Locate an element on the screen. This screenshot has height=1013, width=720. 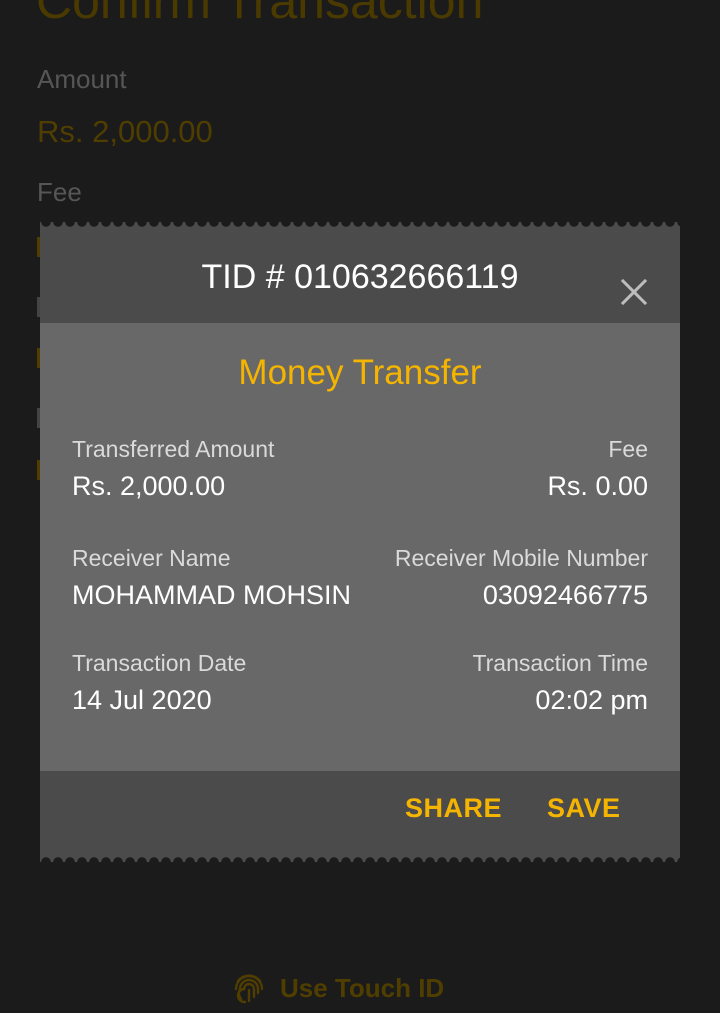
dialog-header: TID # 010632666119 is located at coordinates (360, 278).